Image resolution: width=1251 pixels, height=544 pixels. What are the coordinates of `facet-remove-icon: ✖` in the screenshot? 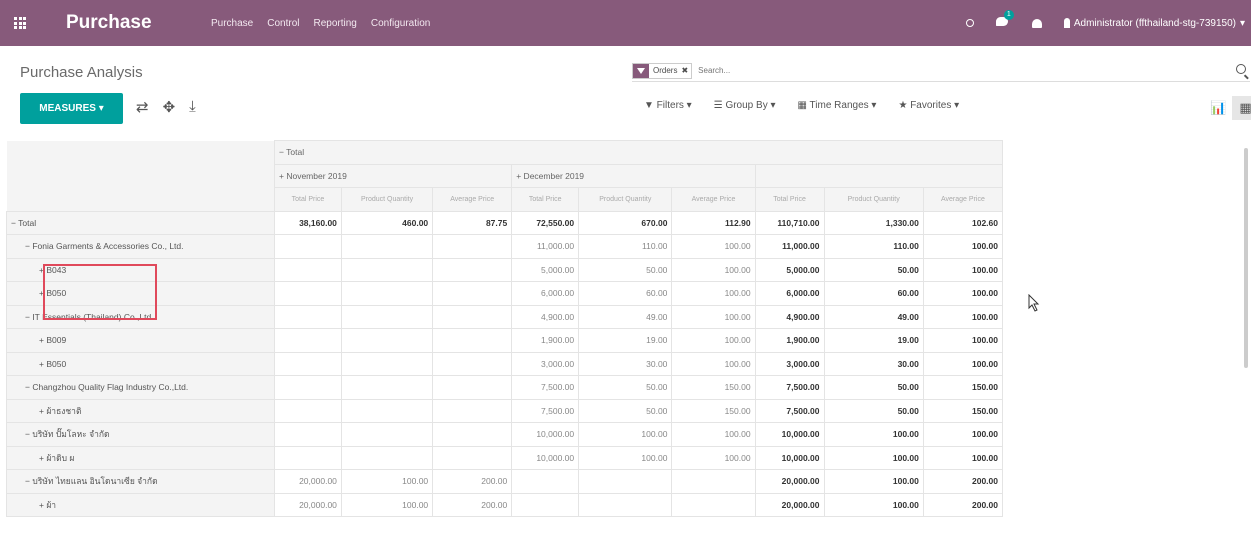 It's located at (686, 70).